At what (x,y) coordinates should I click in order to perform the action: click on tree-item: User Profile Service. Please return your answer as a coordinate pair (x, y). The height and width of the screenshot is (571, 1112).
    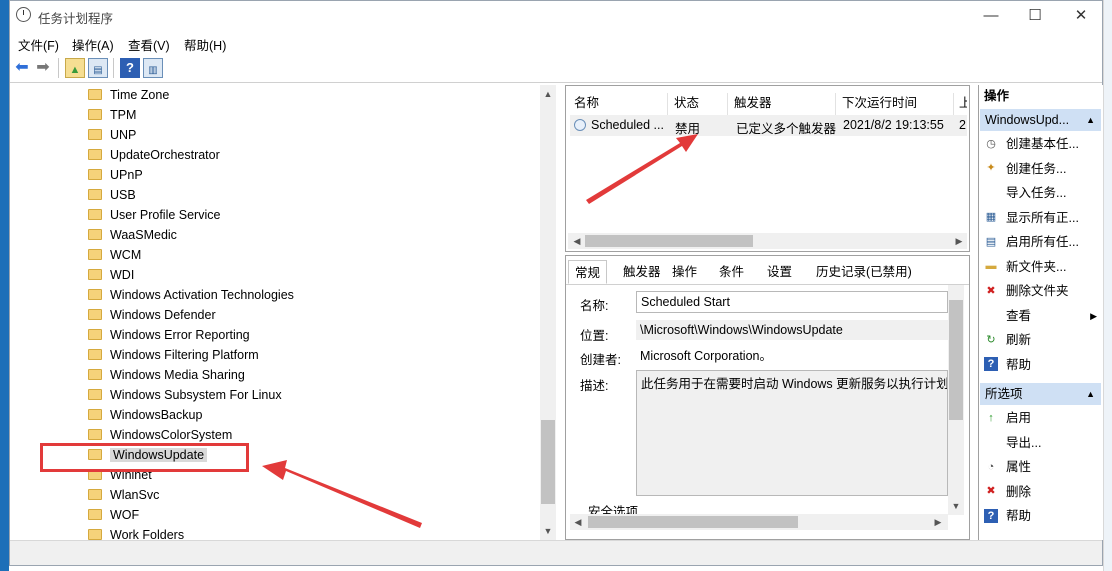
    Looking at the image, I should click on (154, 215).